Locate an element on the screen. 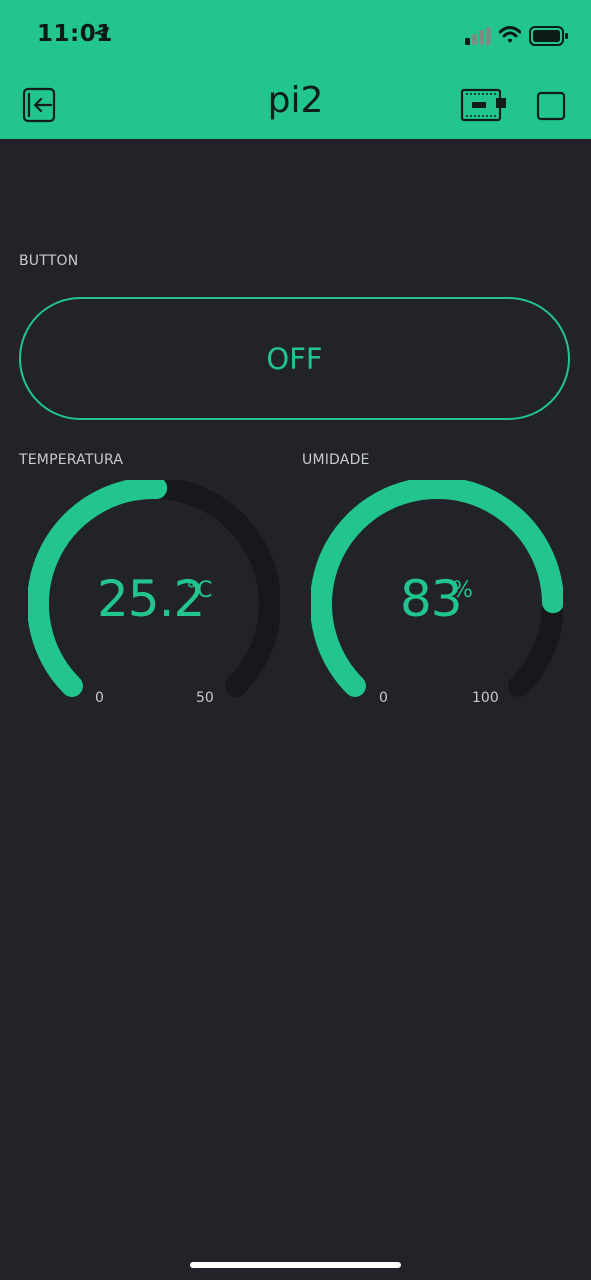 Image resolution: width=591 pixels, height=1280 pixels. app-header: 11:01 pi2 is located at coordinates (295, 69).